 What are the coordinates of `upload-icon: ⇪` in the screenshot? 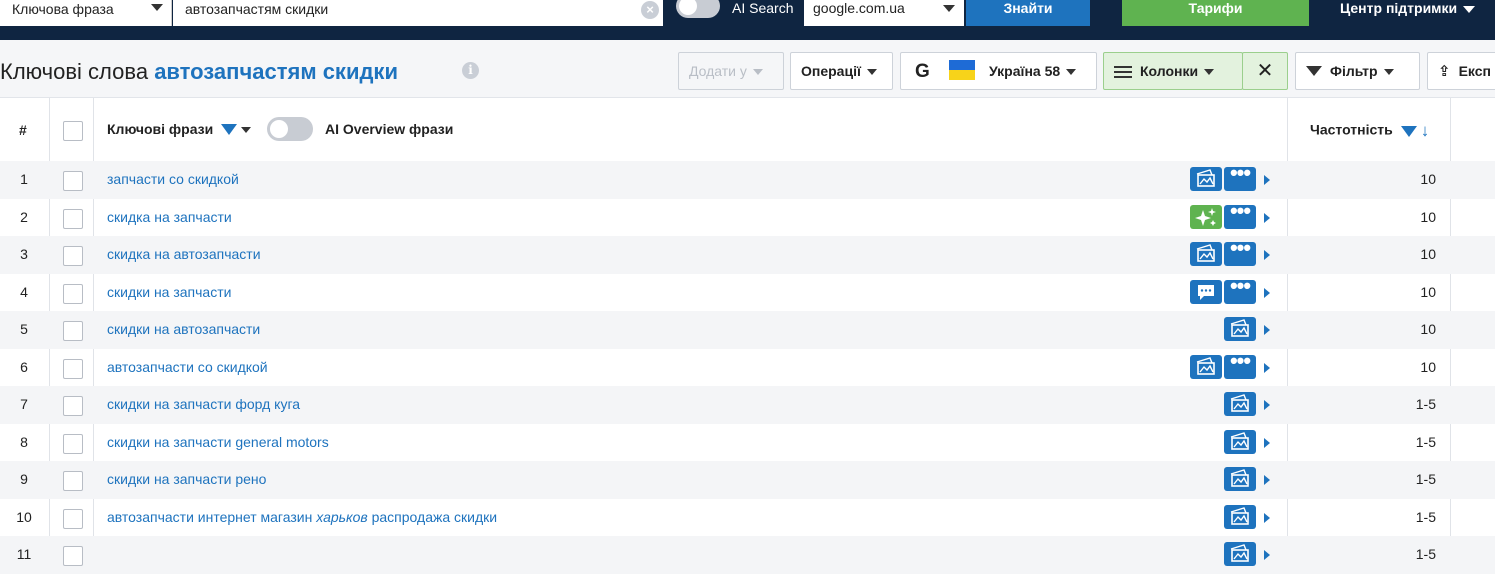 It's located at (1444, 71).